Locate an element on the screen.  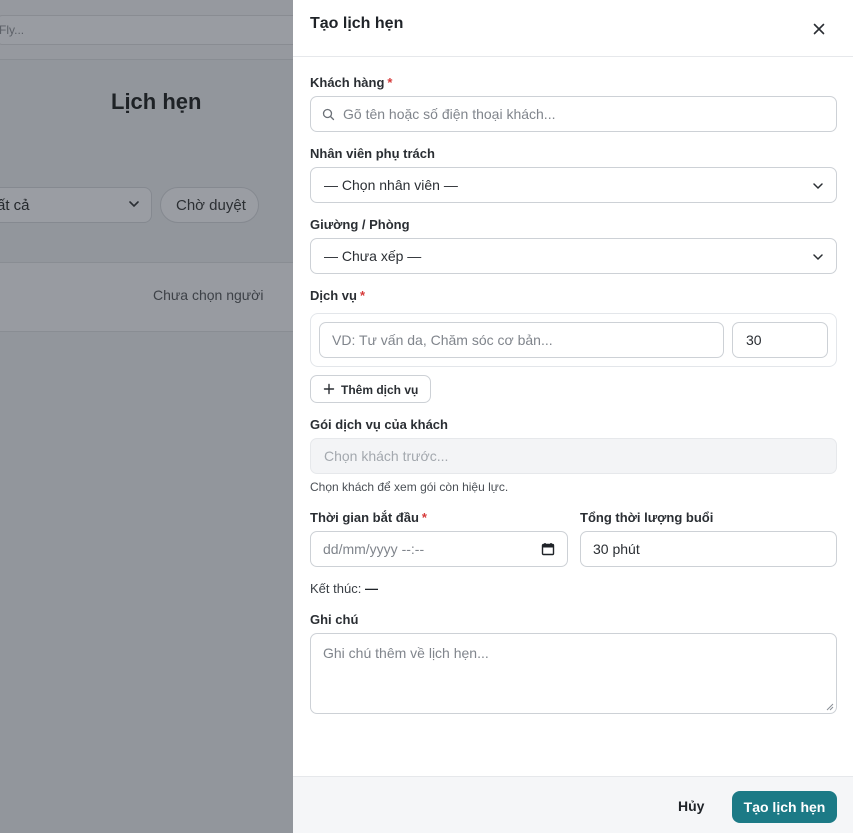
add-service-label: Thêm dịch vụ is located at coordinates (380, 390).